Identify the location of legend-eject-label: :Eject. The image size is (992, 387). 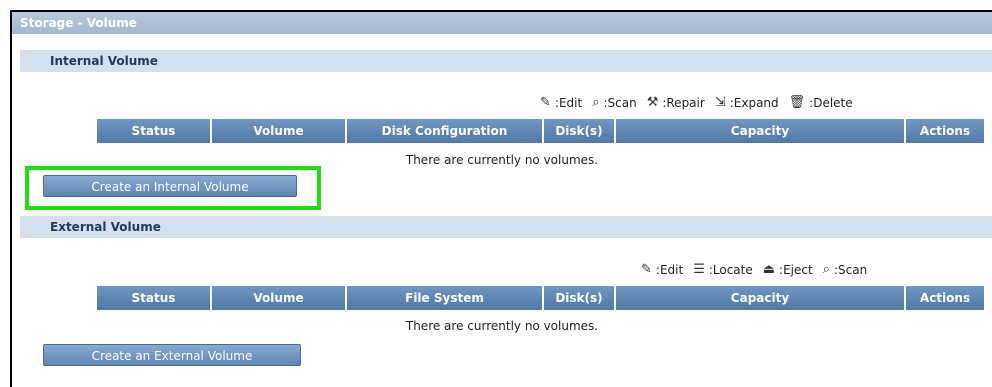
(796, 269).